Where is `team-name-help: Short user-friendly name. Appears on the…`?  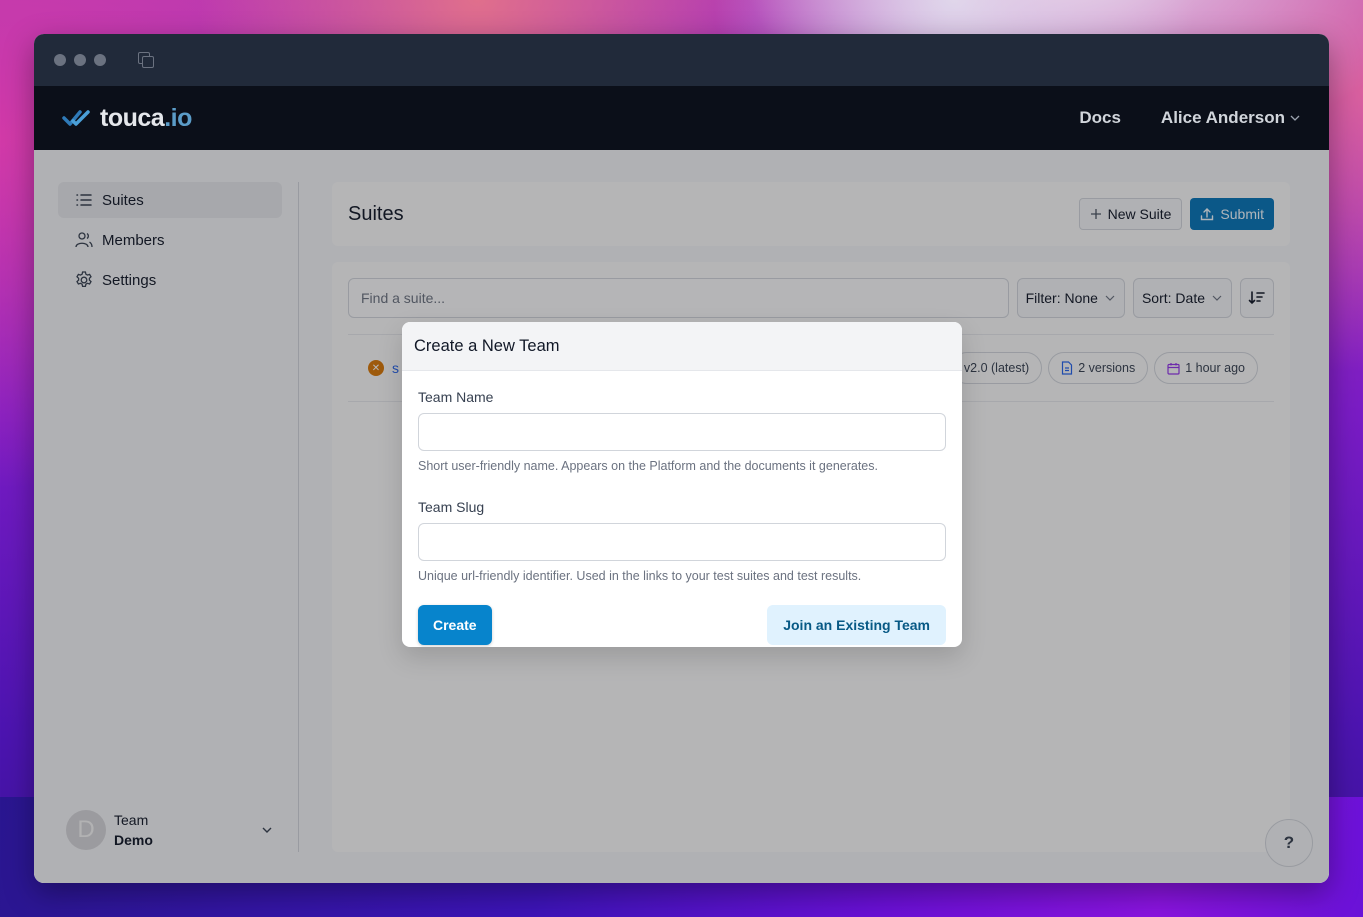 team-name-help: Short user-friendly name. Appears on the… is located at coordinates (648, 466).